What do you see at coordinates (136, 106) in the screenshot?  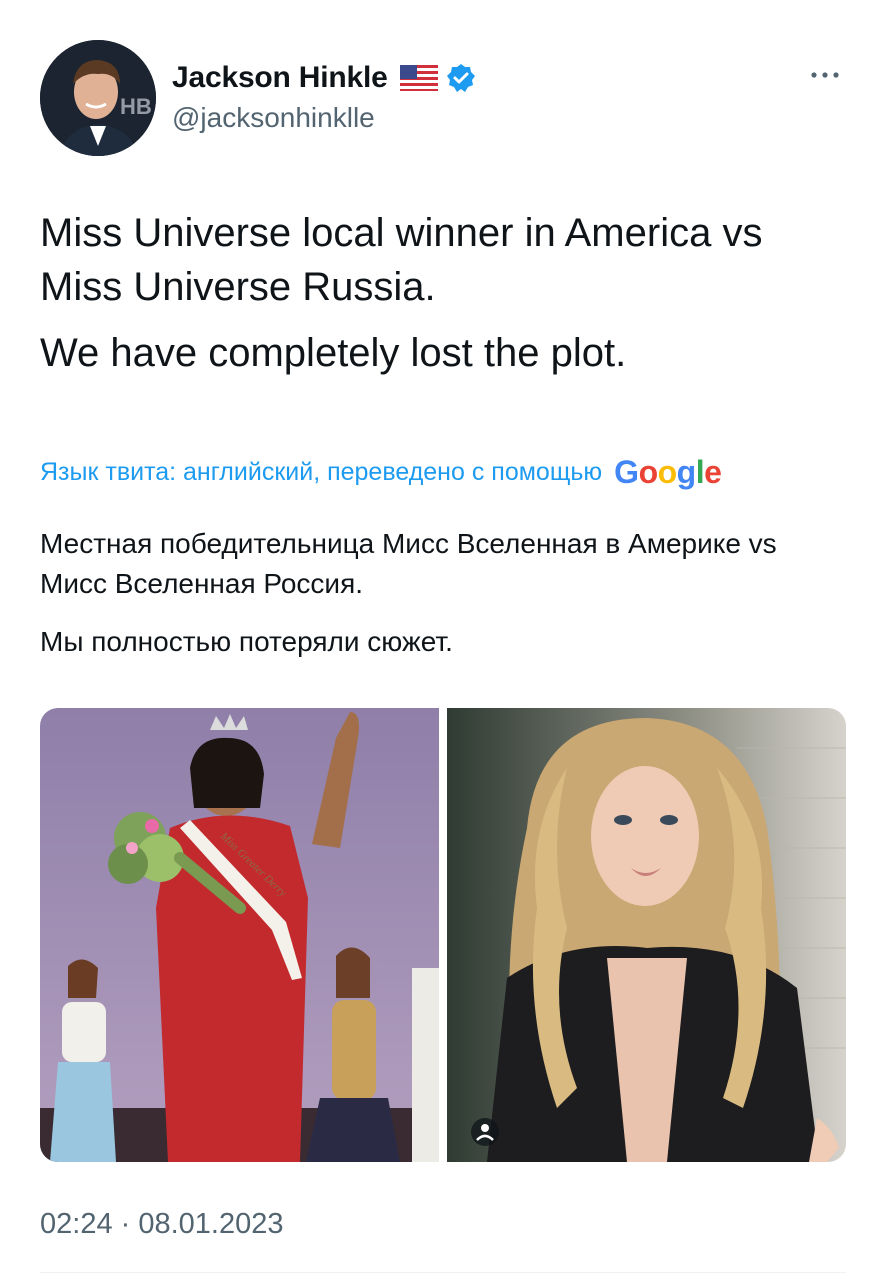 I see `svg-text: HB` at bounding box center [136, 106].